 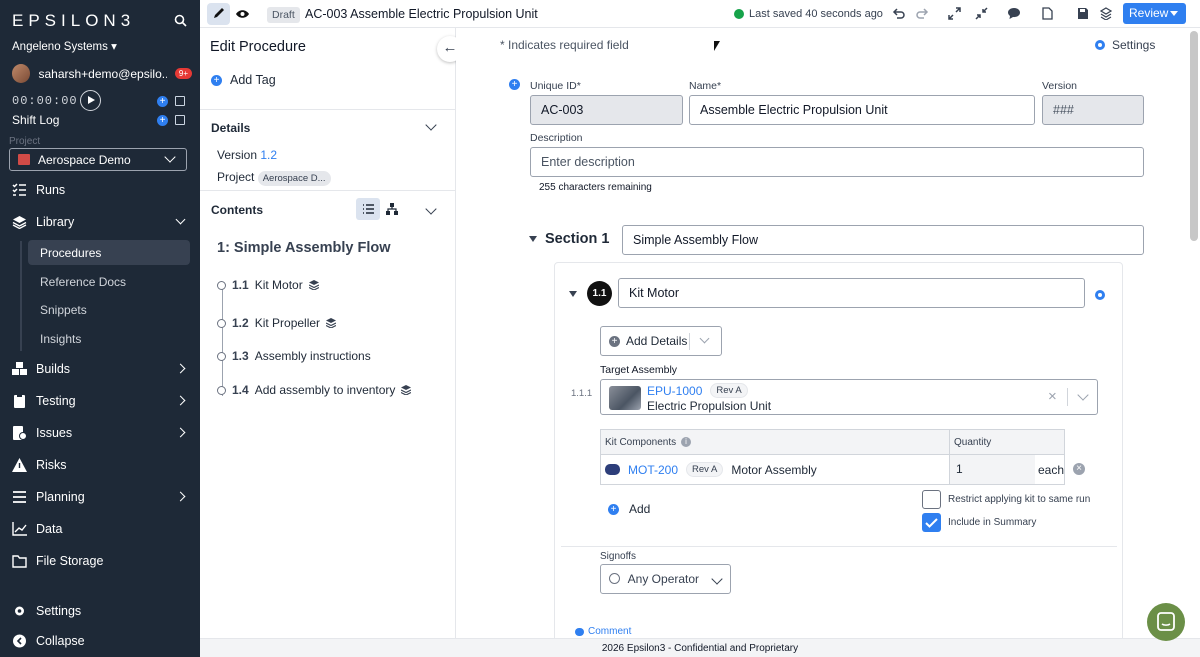 What do you see at coordinates (1052, 396) in the screenshot?
I see `clear-icon: ×` at bounding box center [1052, 396].